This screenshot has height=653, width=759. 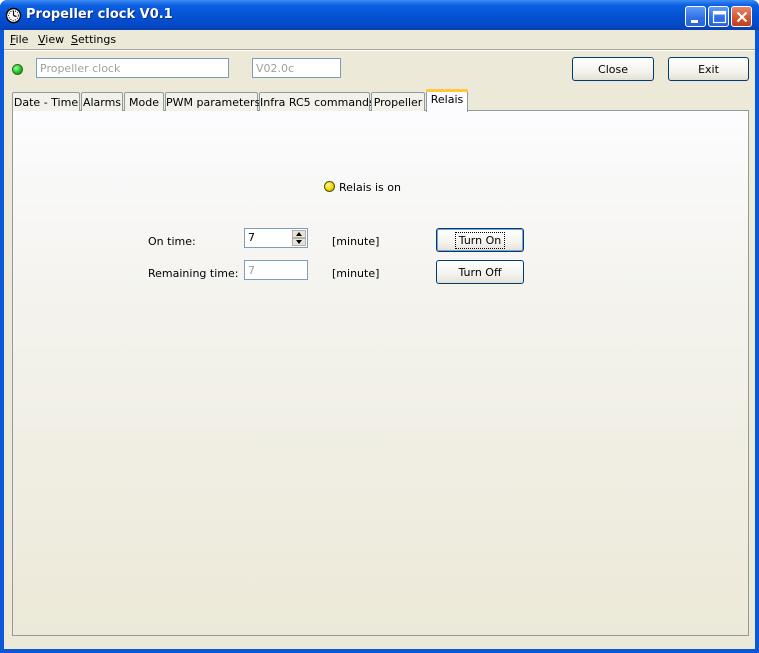 I want to click on tab-pwm-parameters: PWM parameters, so click(x=212, y=101).